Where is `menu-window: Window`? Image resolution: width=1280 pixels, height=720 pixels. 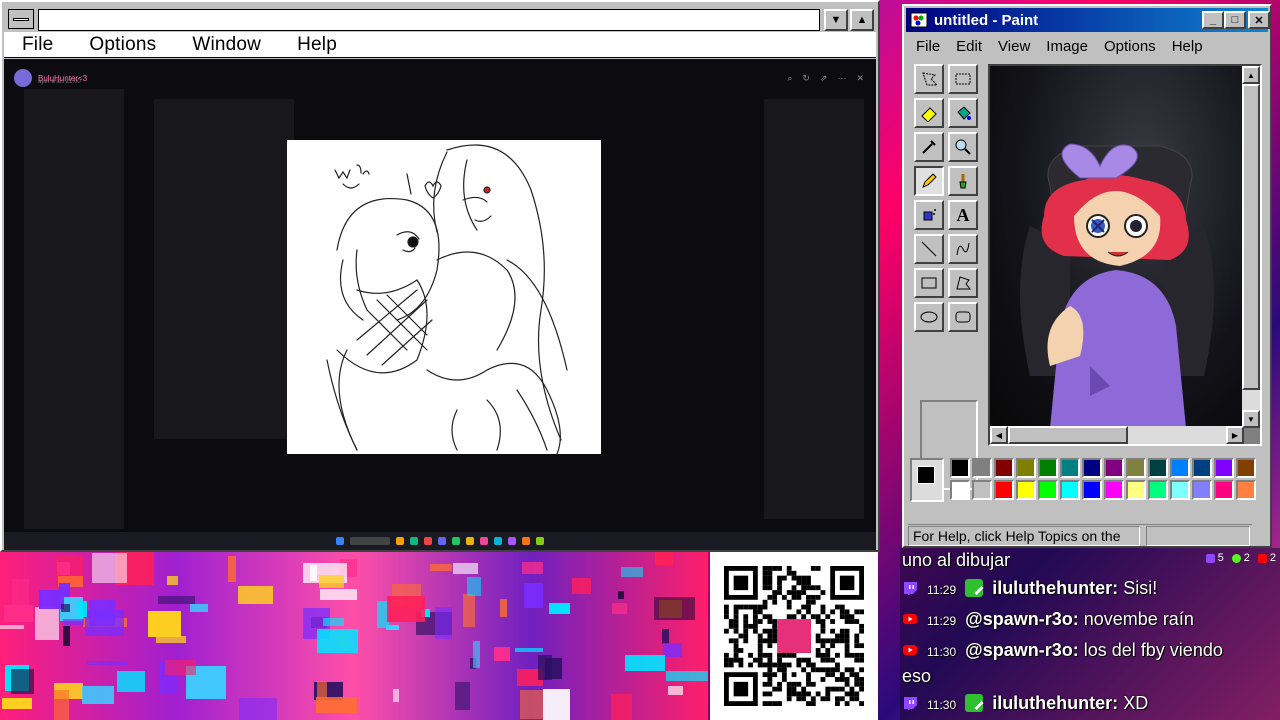 menu-window: Window is located at coordinates (226, 45).